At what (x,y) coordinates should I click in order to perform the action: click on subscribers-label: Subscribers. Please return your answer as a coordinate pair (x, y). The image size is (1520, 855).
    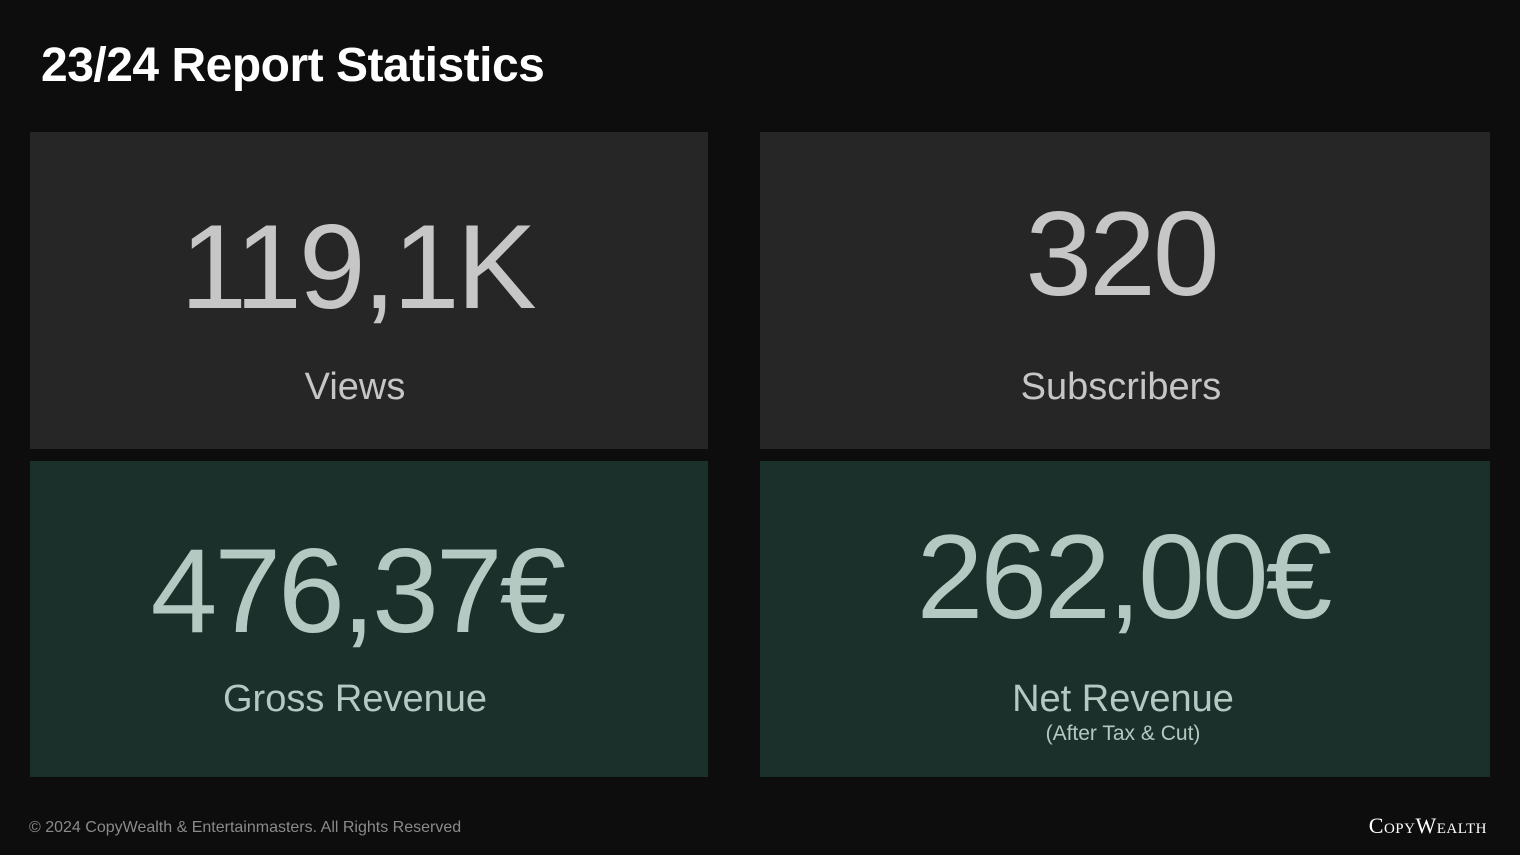
    Looking at the image, I should click on (1121, 387).